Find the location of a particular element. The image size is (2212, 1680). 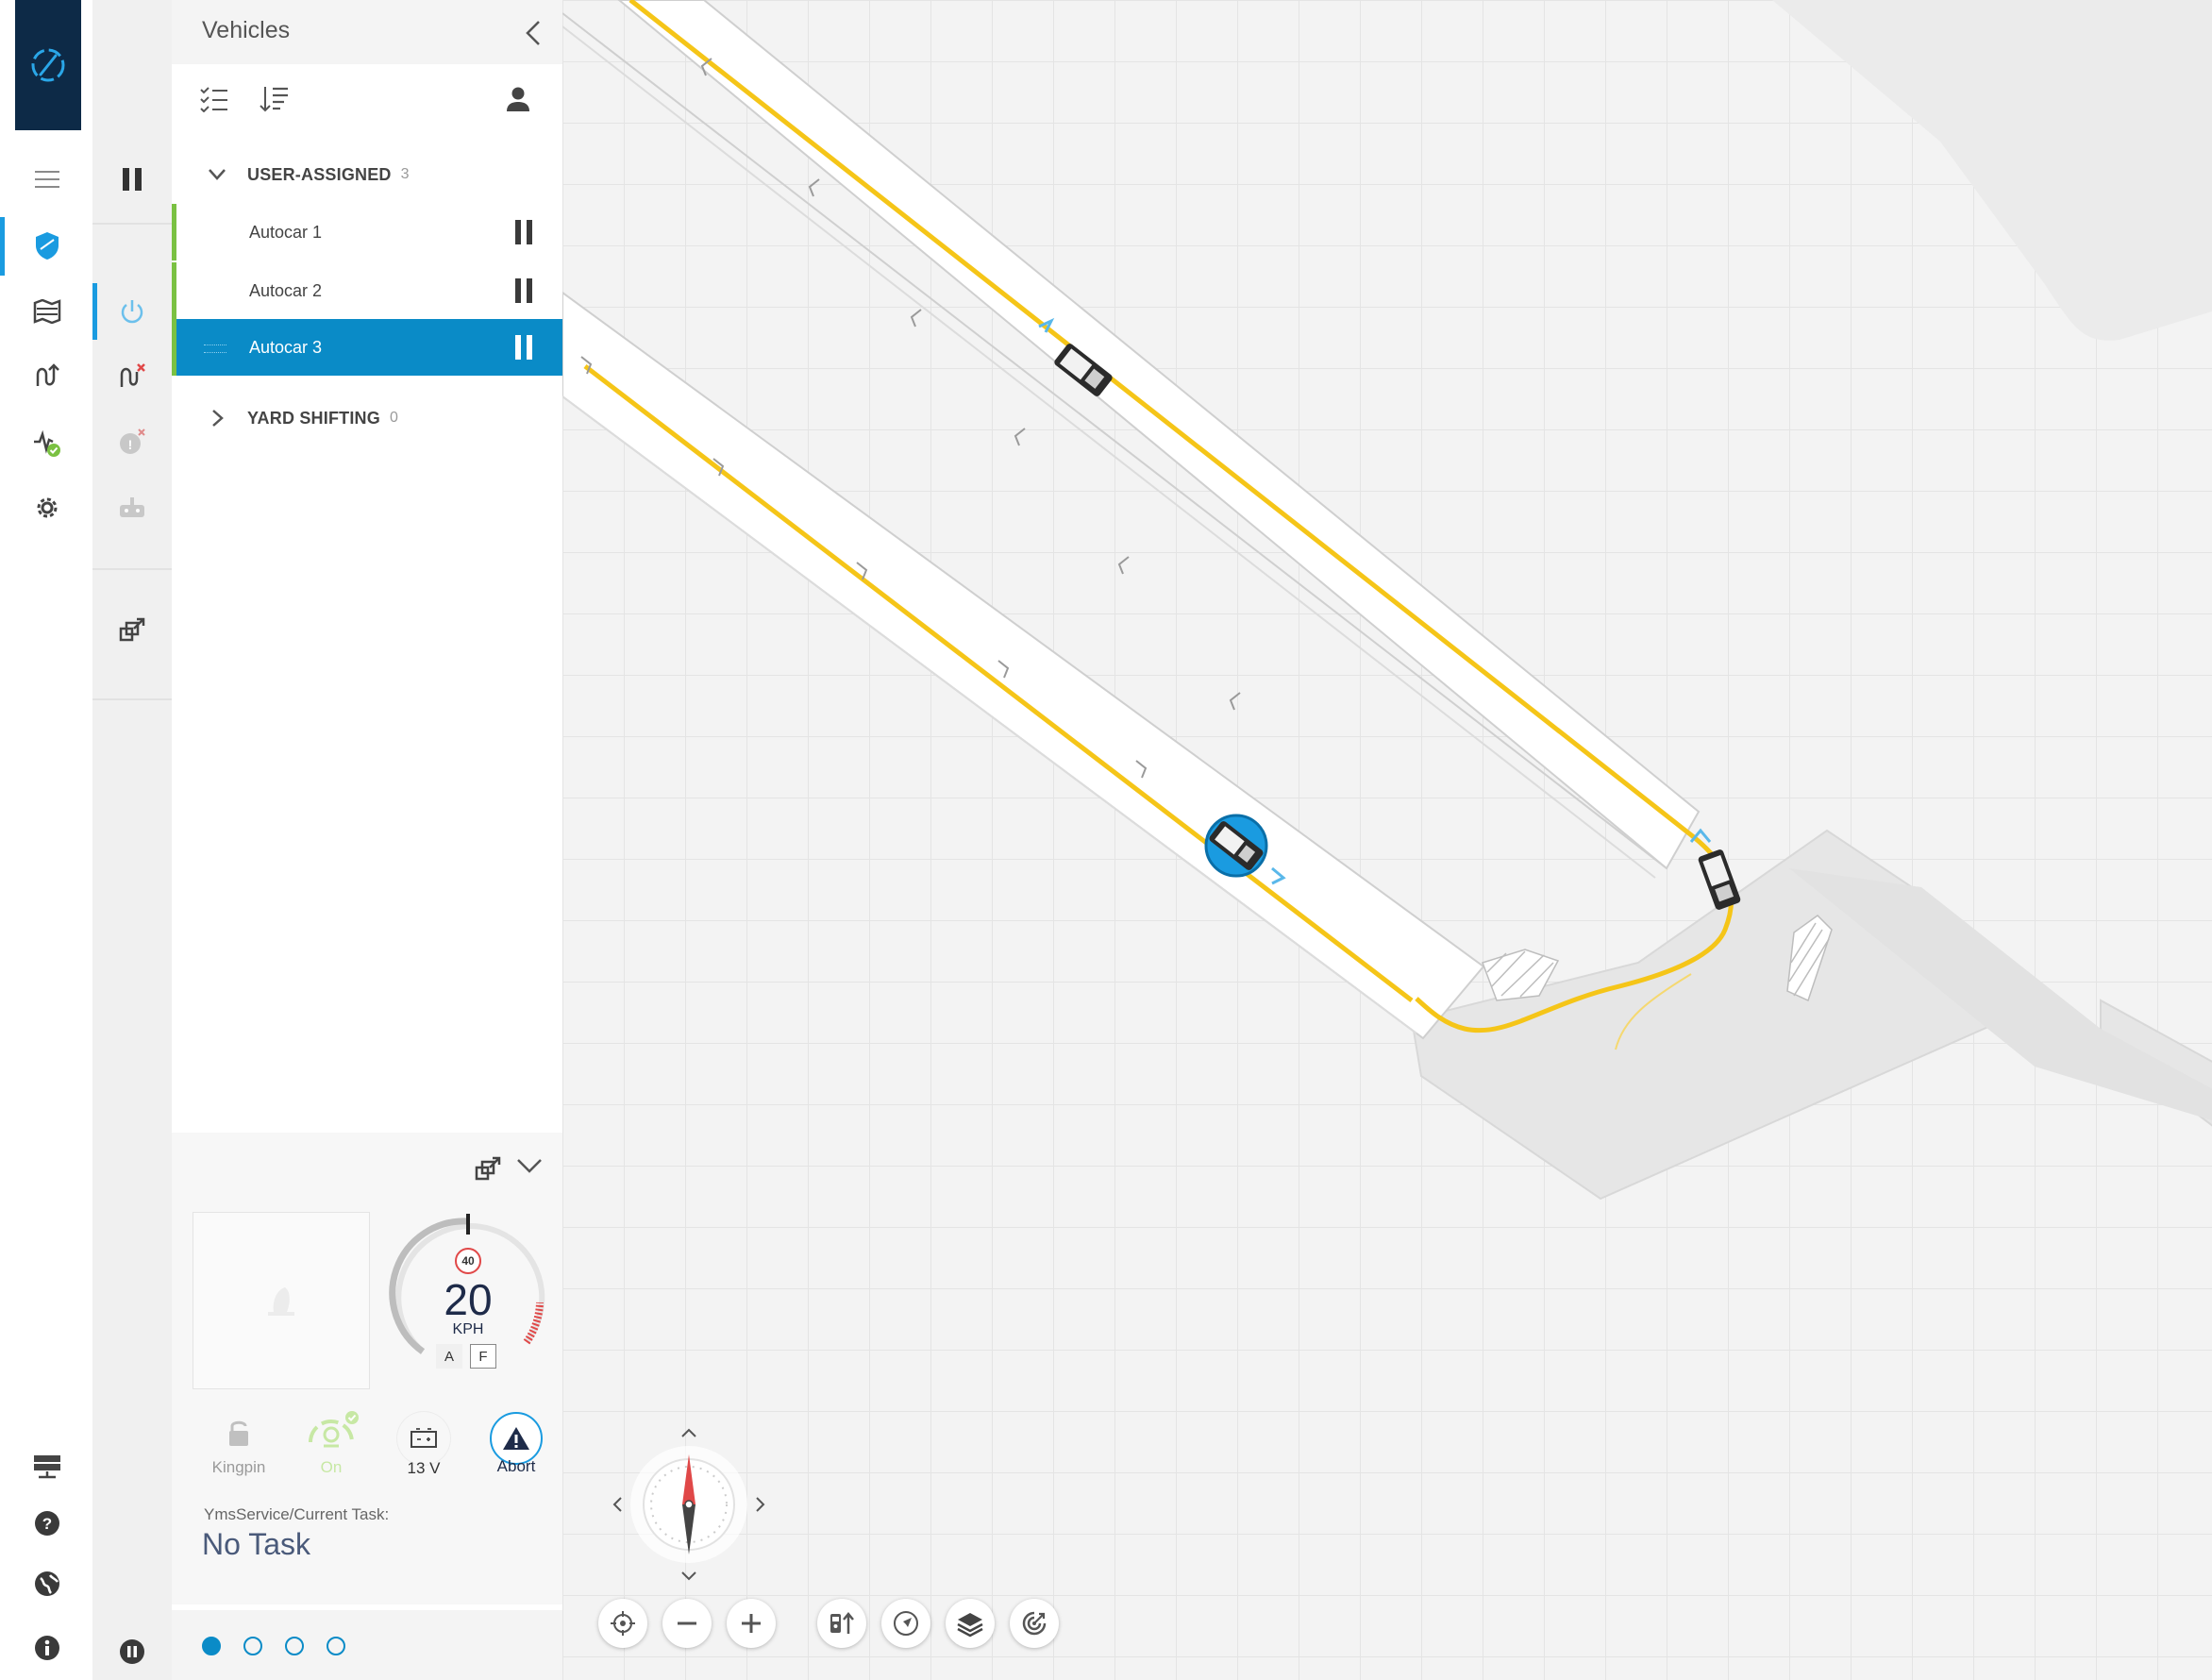

user-icon is located at coordinates (518, 99).